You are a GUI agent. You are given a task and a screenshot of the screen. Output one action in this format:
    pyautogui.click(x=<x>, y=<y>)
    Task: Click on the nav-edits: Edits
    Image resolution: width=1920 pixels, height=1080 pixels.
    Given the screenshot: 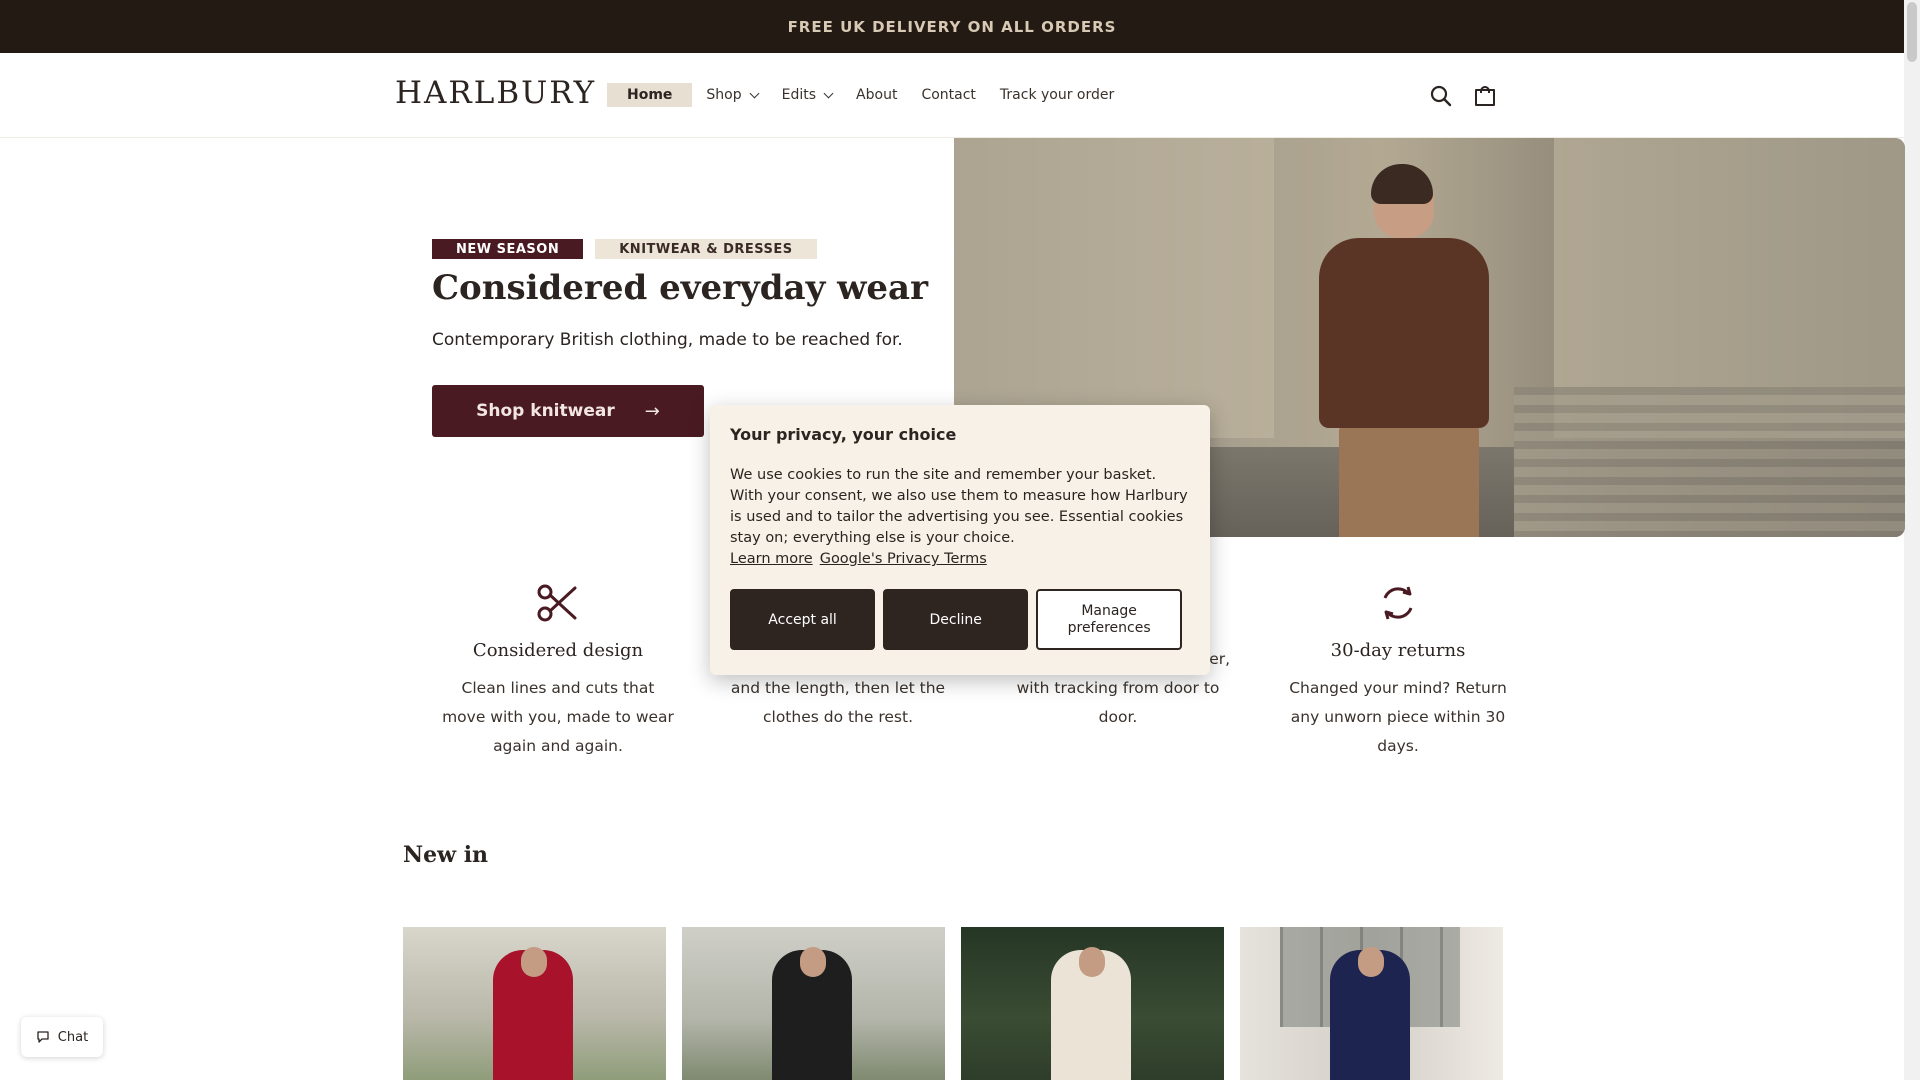 What is the action you would take?
    pyautogui.click(x=807, y=95)
    